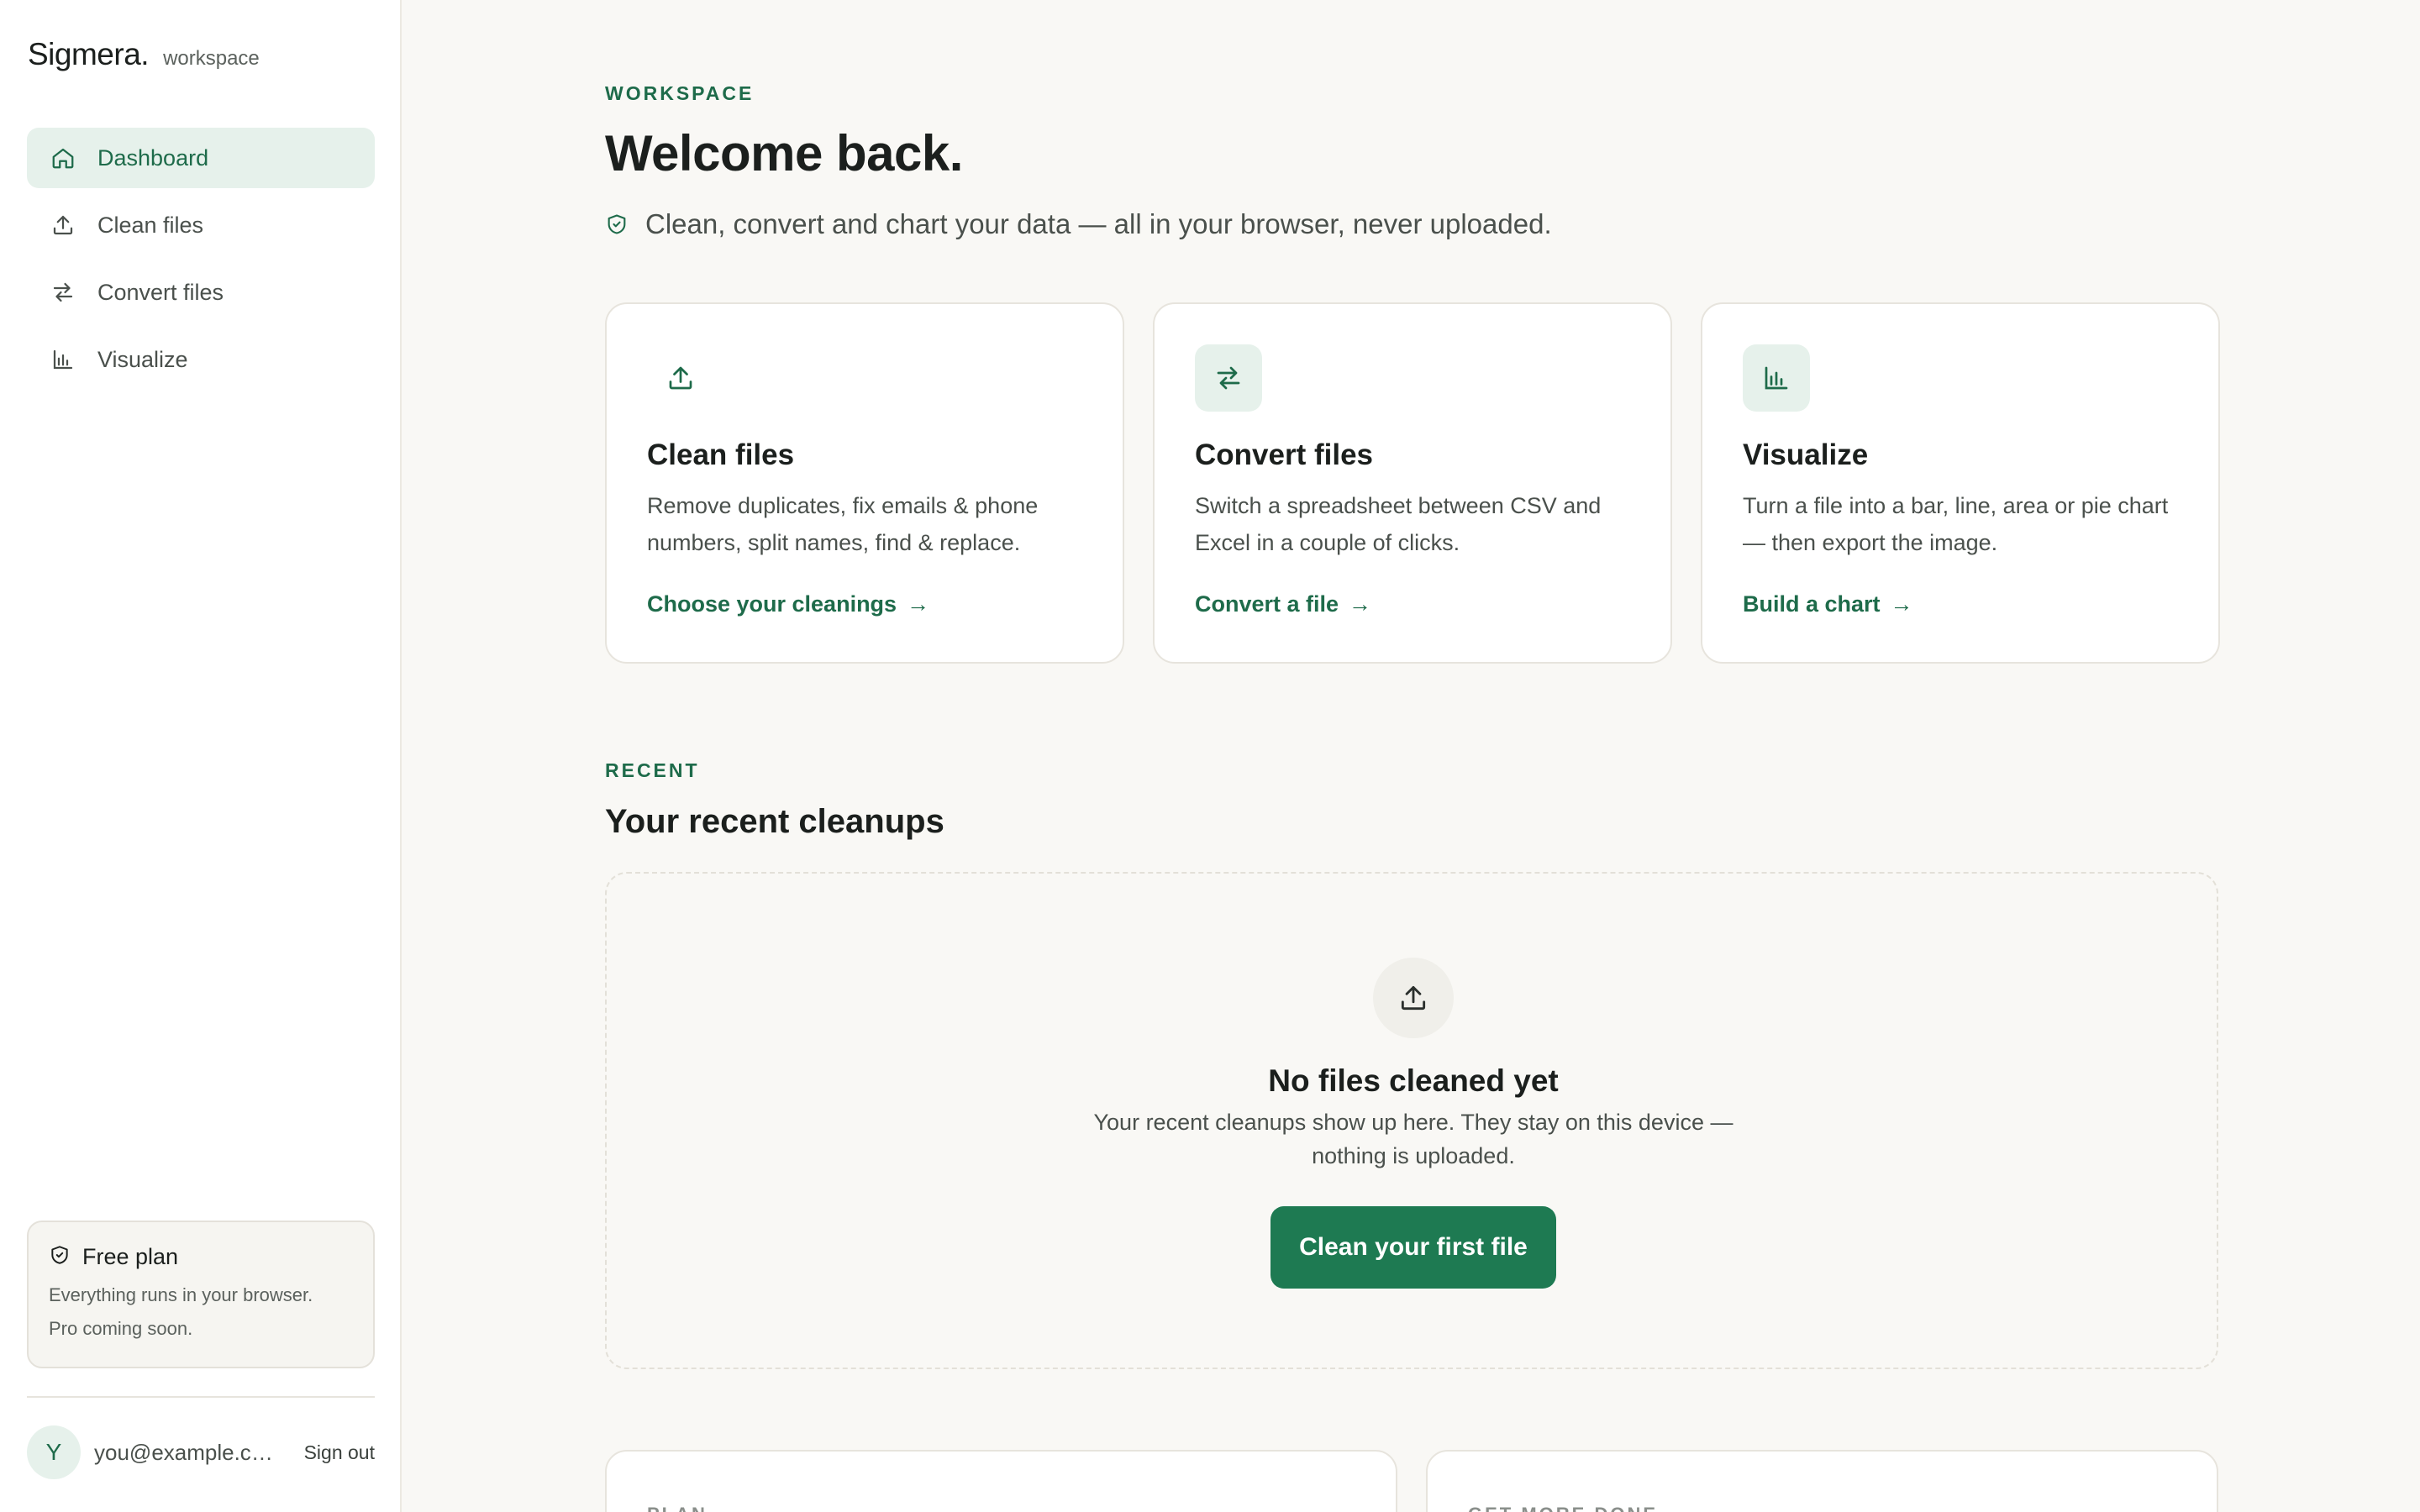 The width and height of the screenshot is (2420, 1512). I want to click on convert-file-link: Convert a file →, so click(1283, 604).